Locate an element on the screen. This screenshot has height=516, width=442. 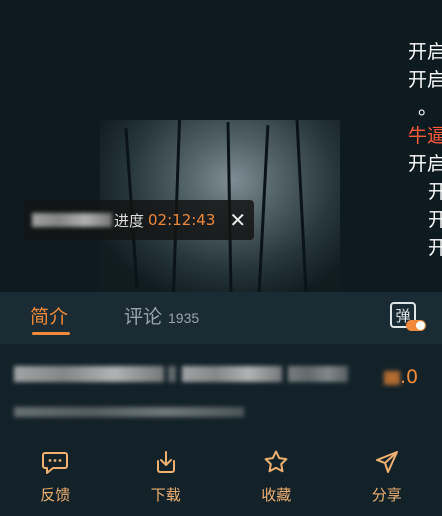
tab-bar: 简介 评论 1935 is located at coordinates (221, 318).